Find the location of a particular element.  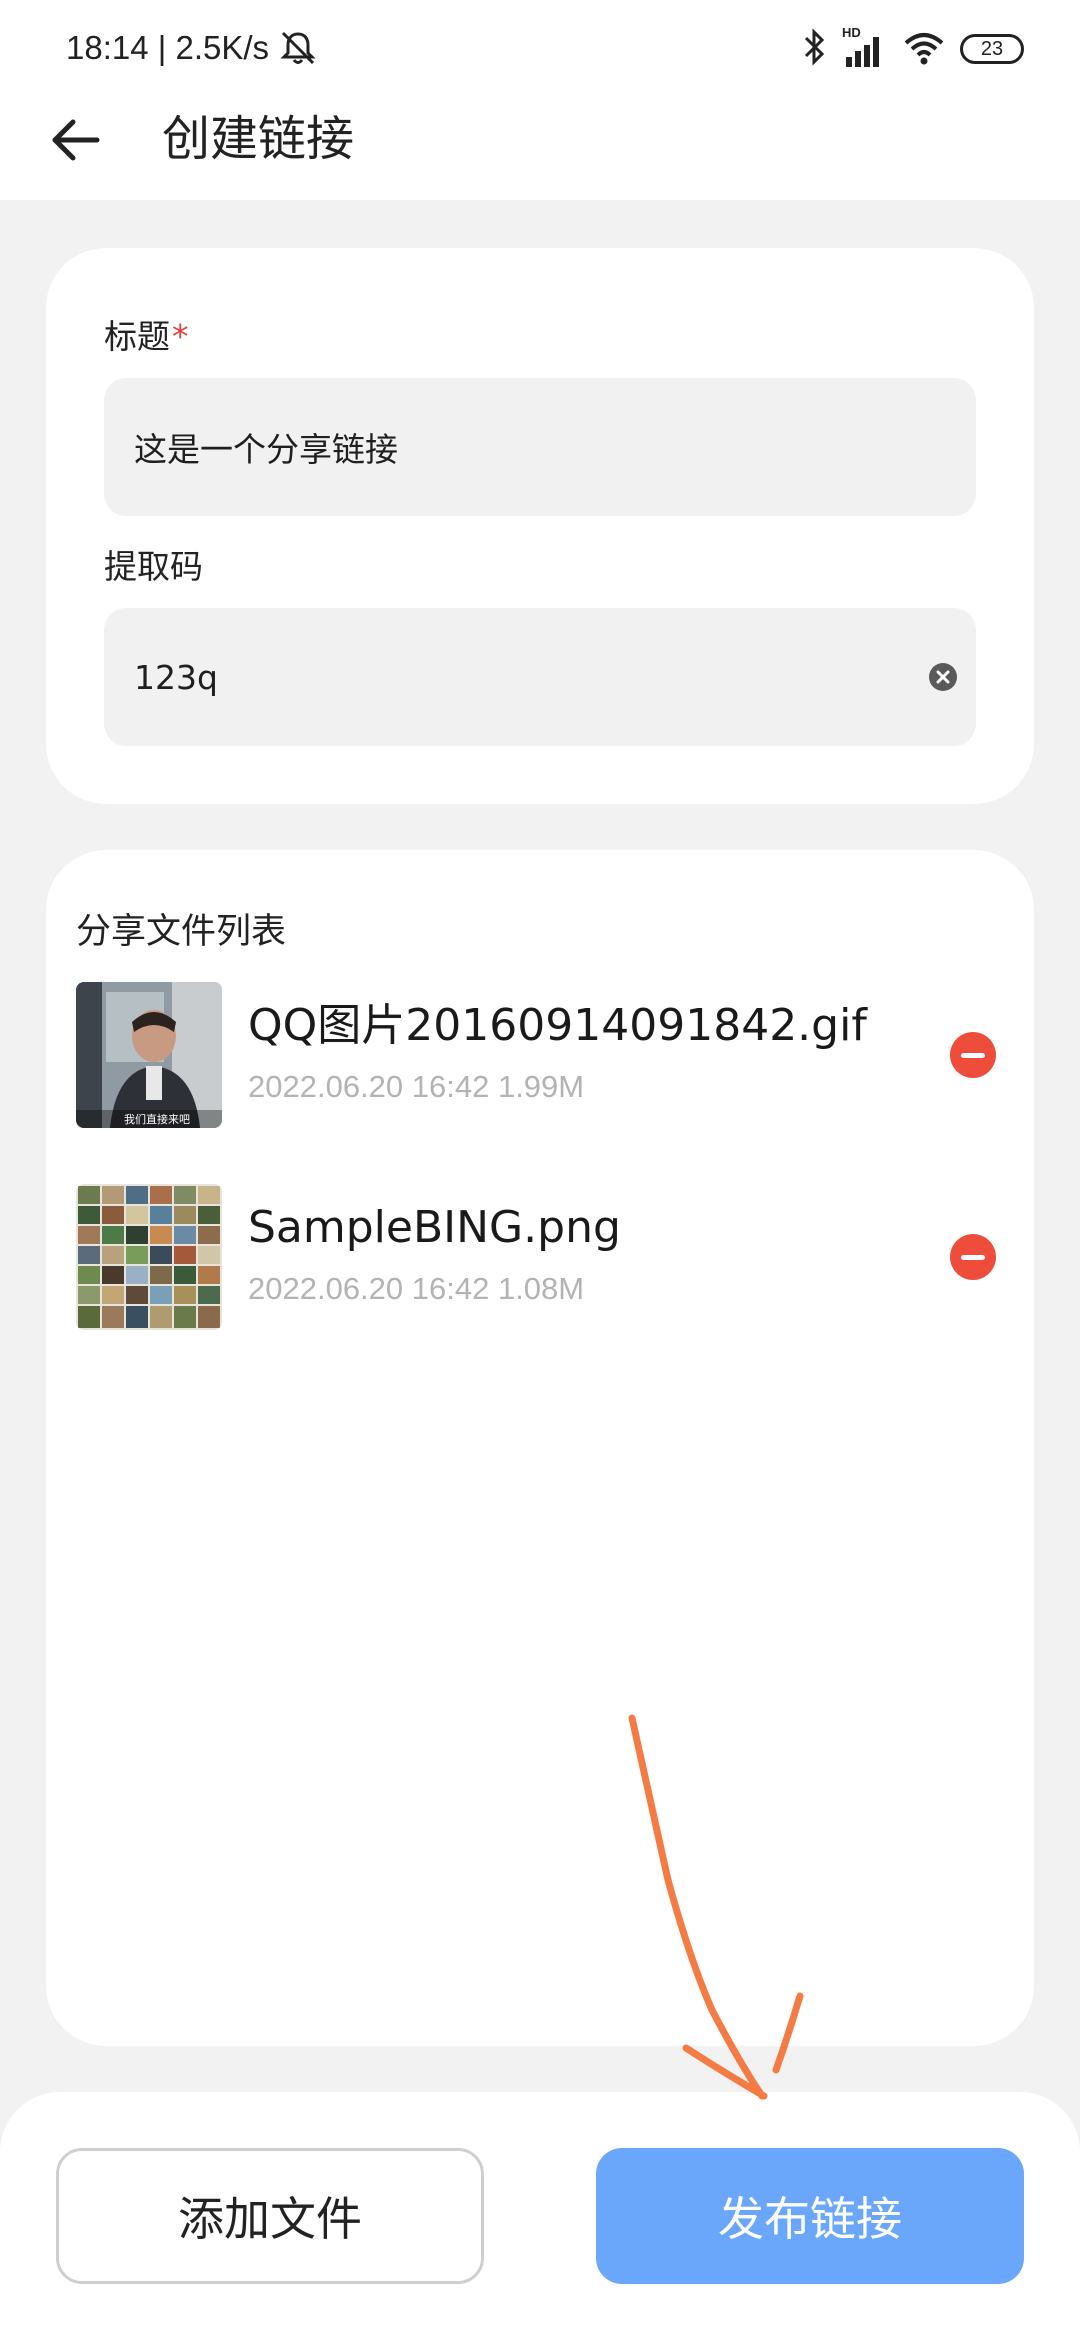

status-icons: HD 23 is located at coordinates (913, 48).